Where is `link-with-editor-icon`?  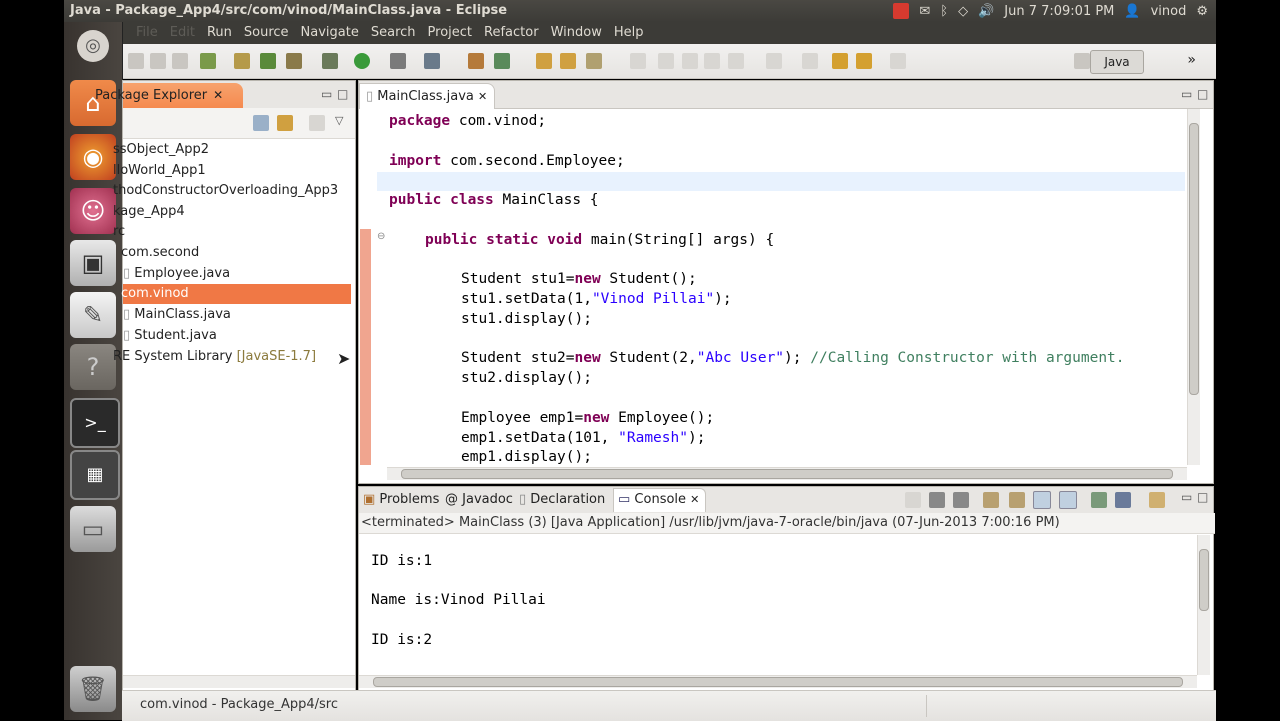
link-with-editor-icon is located at coordinates (285, 123).